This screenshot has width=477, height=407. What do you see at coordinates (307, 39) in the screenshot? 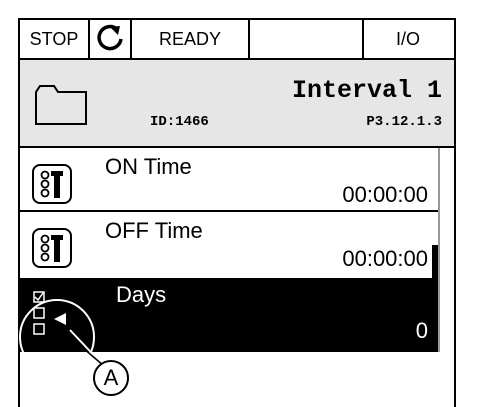
I see `status-empty` at bounding box center [307, 39].